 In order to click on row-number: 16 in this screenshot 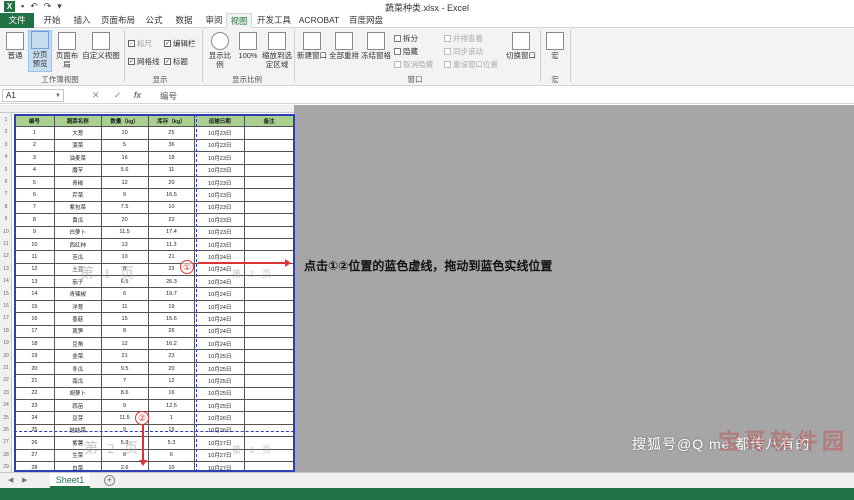, I will do `click(6, 306)`.